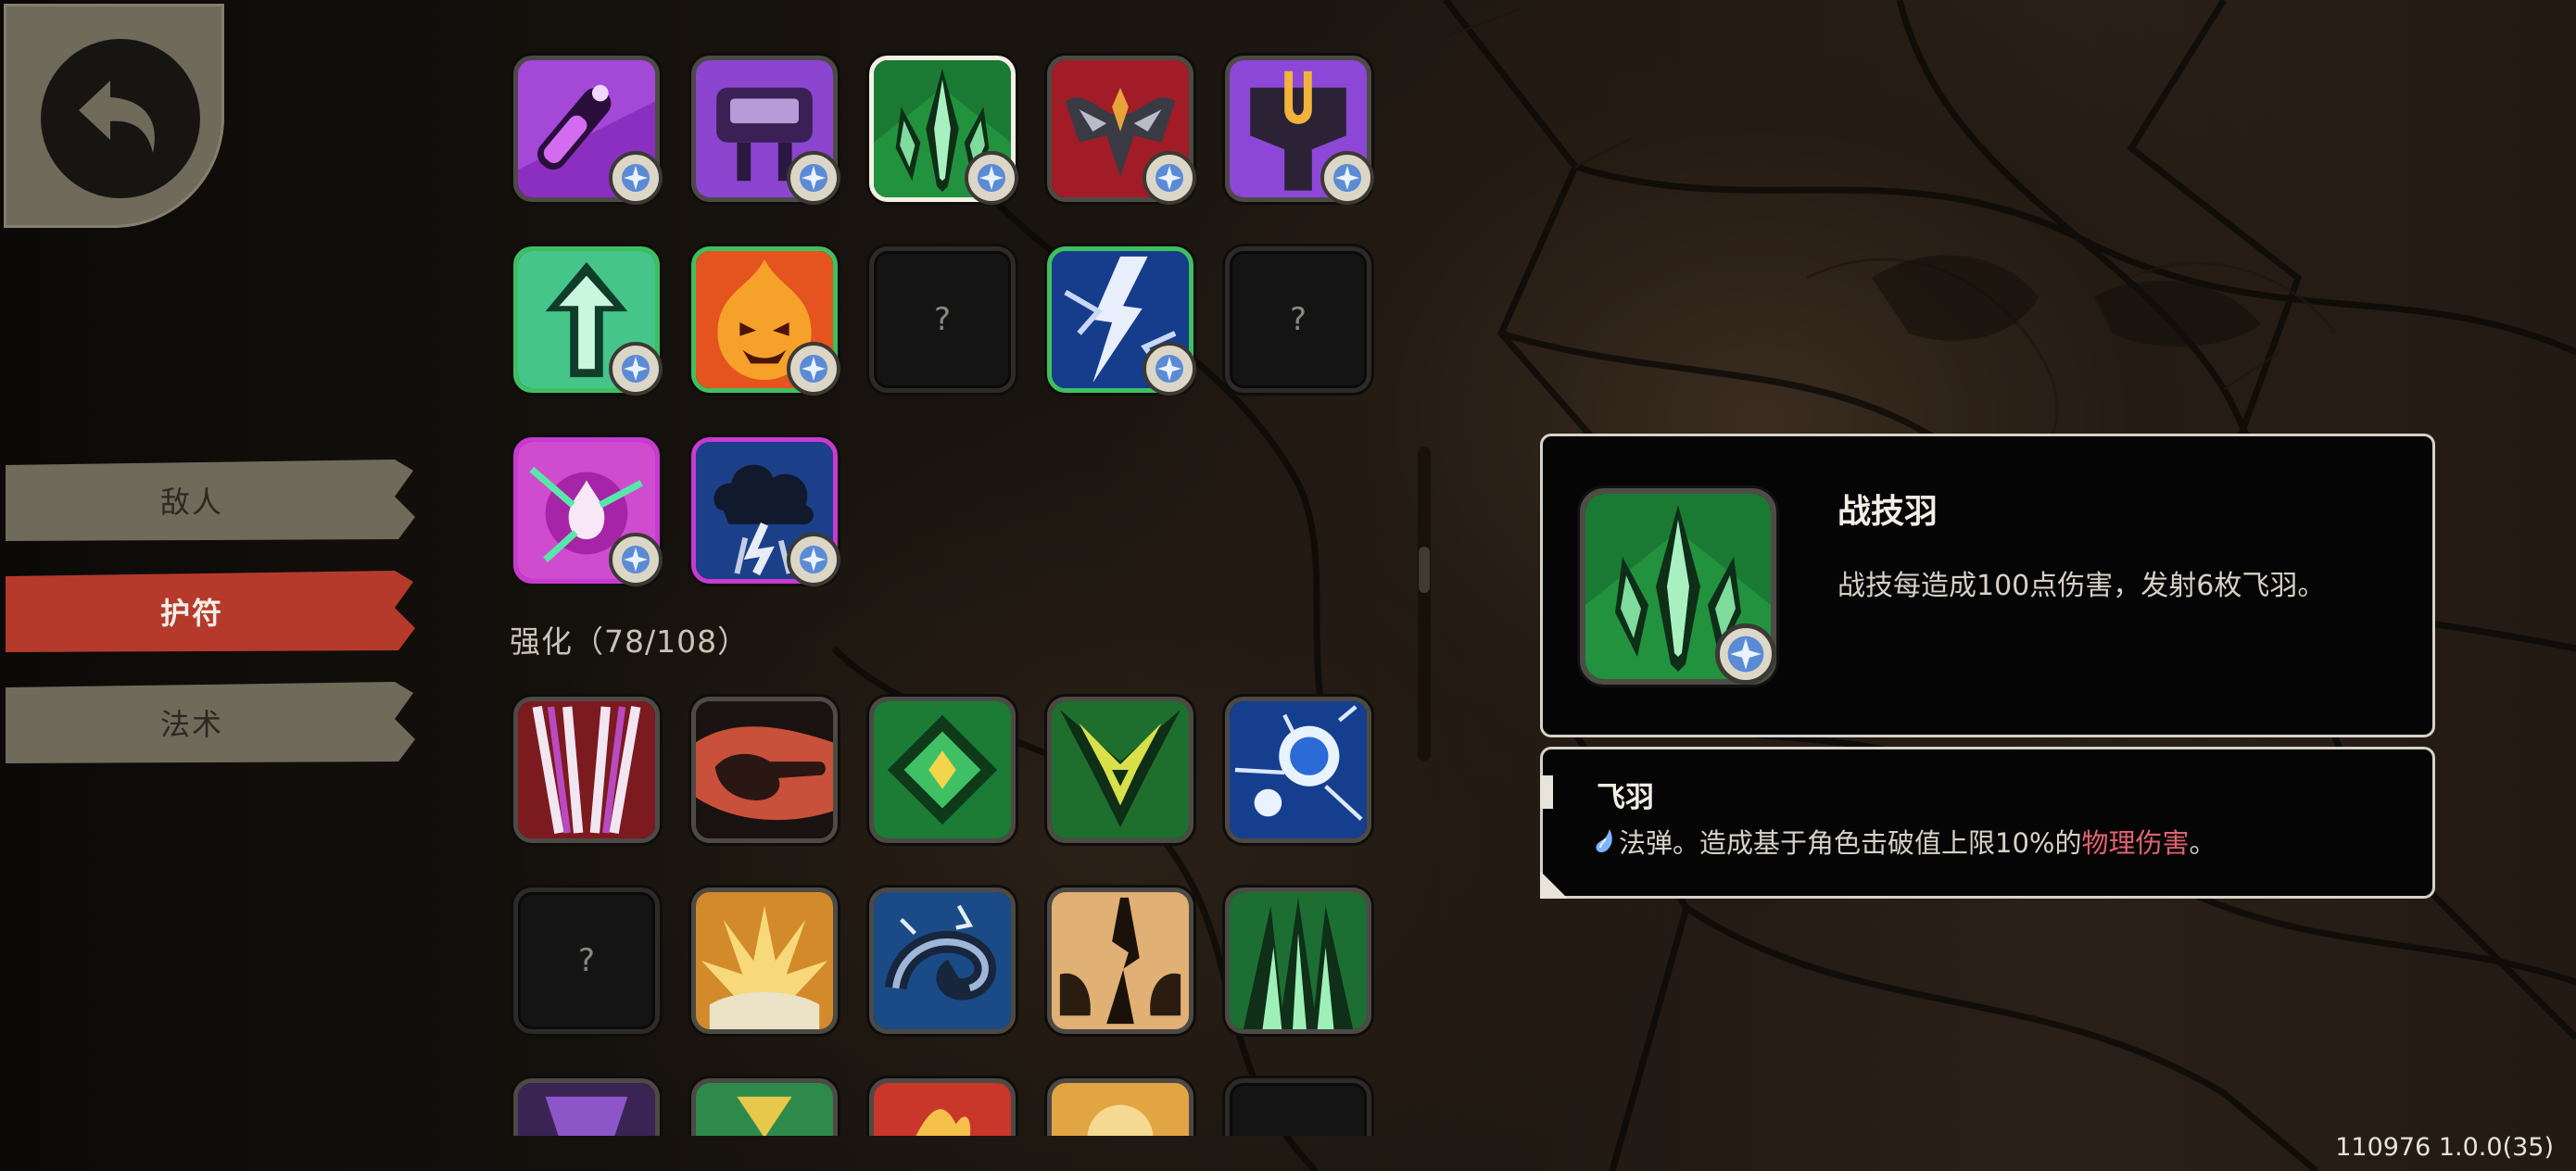  I want to click on keyword-detail-panel: 飞羽 法弹。造成基于角色击破值上限10%的 物理伤害。, so click(1987, 823).